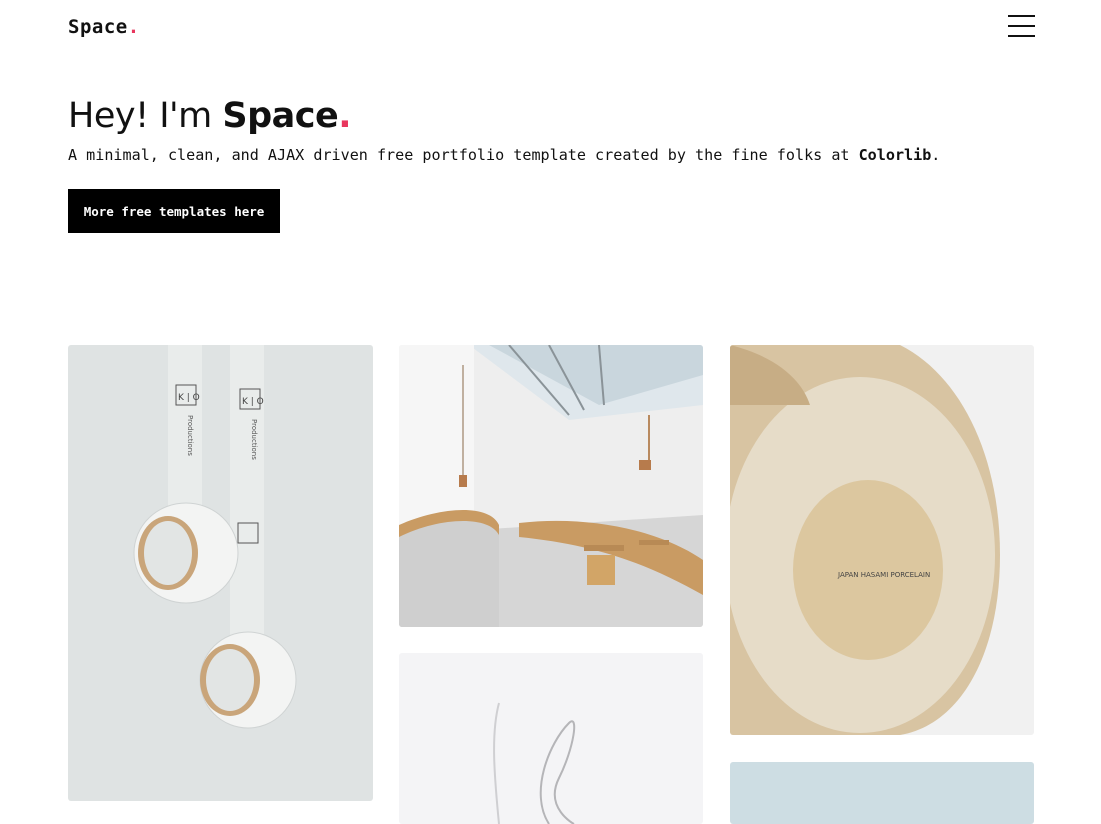 The width and height of the screenshot is (1101, 824). Describe the element at coordinates (280, 116) in the screenshot. I see `hero-name: Space` at that location.